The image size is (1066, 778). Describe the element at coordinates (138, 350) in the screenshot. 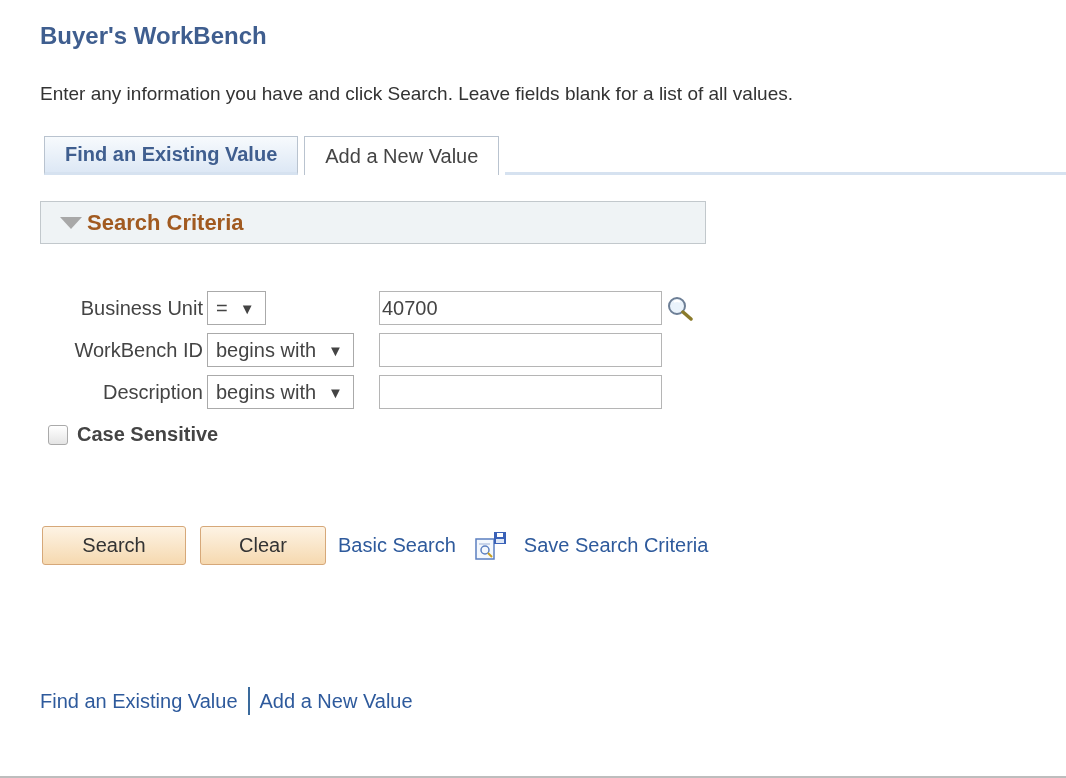

I see `field-label: WorkBench ID` at that location.